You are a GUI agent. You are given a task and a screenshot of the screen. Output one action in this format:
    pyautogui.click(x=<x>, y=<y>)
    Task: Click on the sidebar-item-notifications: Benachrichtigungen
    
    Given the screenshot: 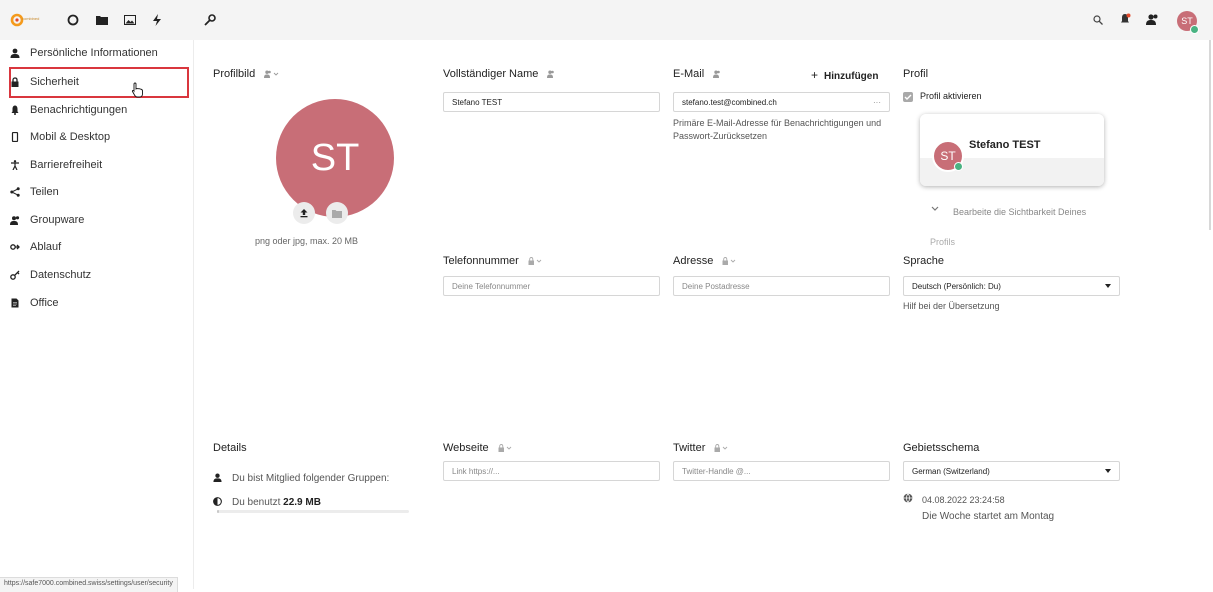 What is the action you would take?
    pyautogui.click(x=96, y=110)
    